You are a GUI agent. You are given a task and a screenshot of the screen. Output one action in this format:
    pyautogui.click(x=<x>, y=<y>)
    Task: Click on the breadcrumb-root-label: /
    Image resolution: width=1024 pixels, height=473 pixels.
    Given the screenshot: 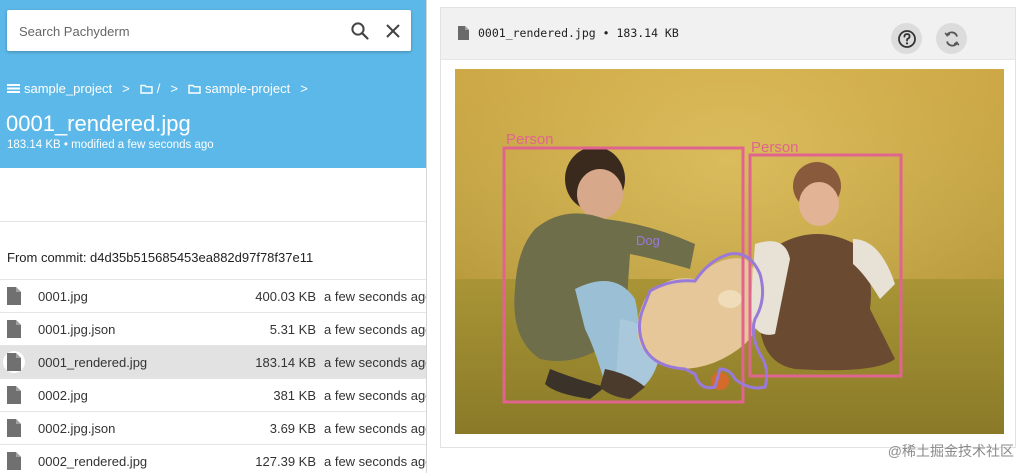 What is the action you would take?
    pyautogui.click(x=158, y=88)
    